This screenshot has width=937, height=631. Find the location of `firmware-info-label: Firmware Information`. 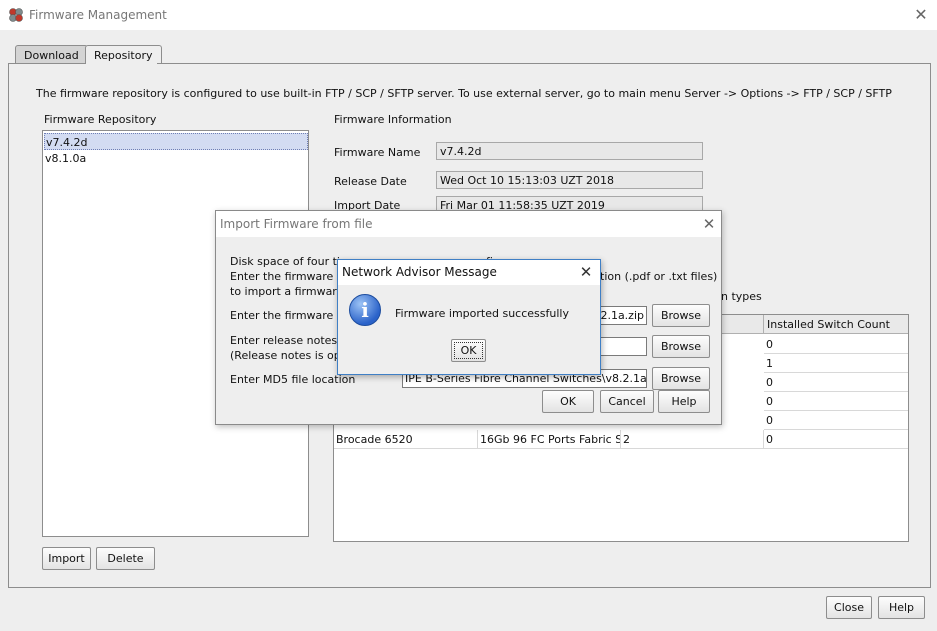

firmware-info-label: Firmware Information is located at coordinates (393, 119).